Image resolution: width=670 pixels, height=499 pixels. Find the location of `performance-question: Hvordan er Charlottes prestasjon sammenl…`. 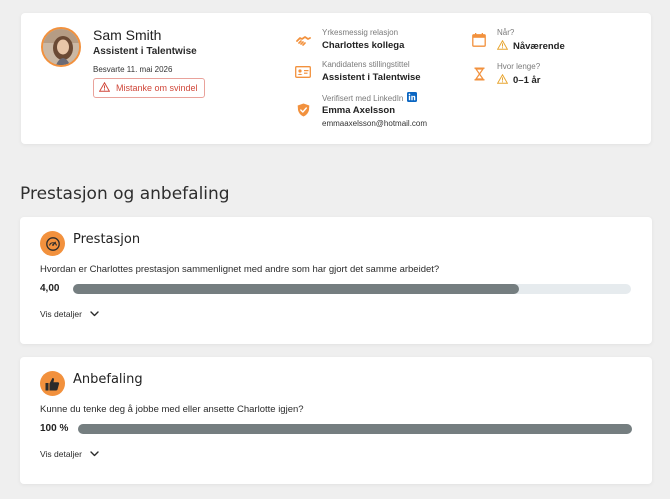

performance-question: Hvordan er Charlottes prestasjon sammenl… is located at coordinates (240, 269).